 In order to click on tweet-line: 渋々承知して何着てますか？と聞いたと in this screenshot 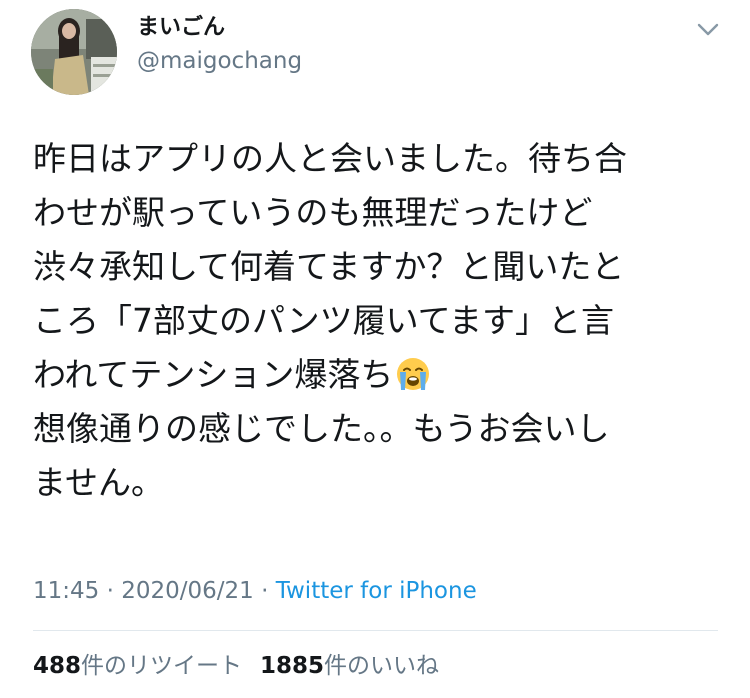, I will do `click(329, 266)`.